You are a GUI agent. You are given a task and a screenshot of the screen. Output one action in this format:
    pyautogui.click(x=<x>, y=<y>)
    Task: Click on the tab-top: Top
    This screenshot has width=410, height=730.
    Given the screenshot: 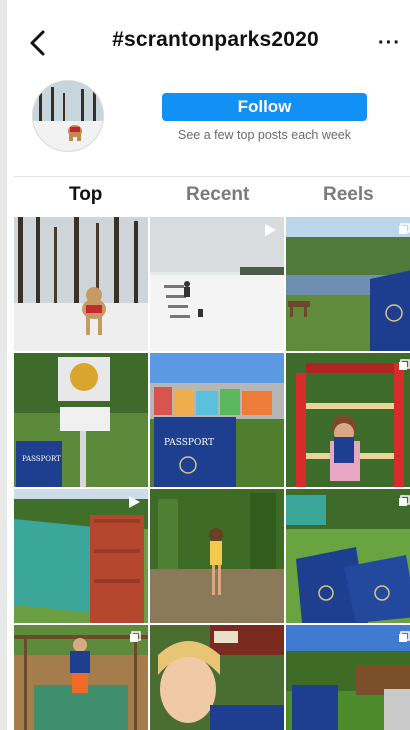 What is the action you would take?
    pyautogui.click(x=85, y=195)
    